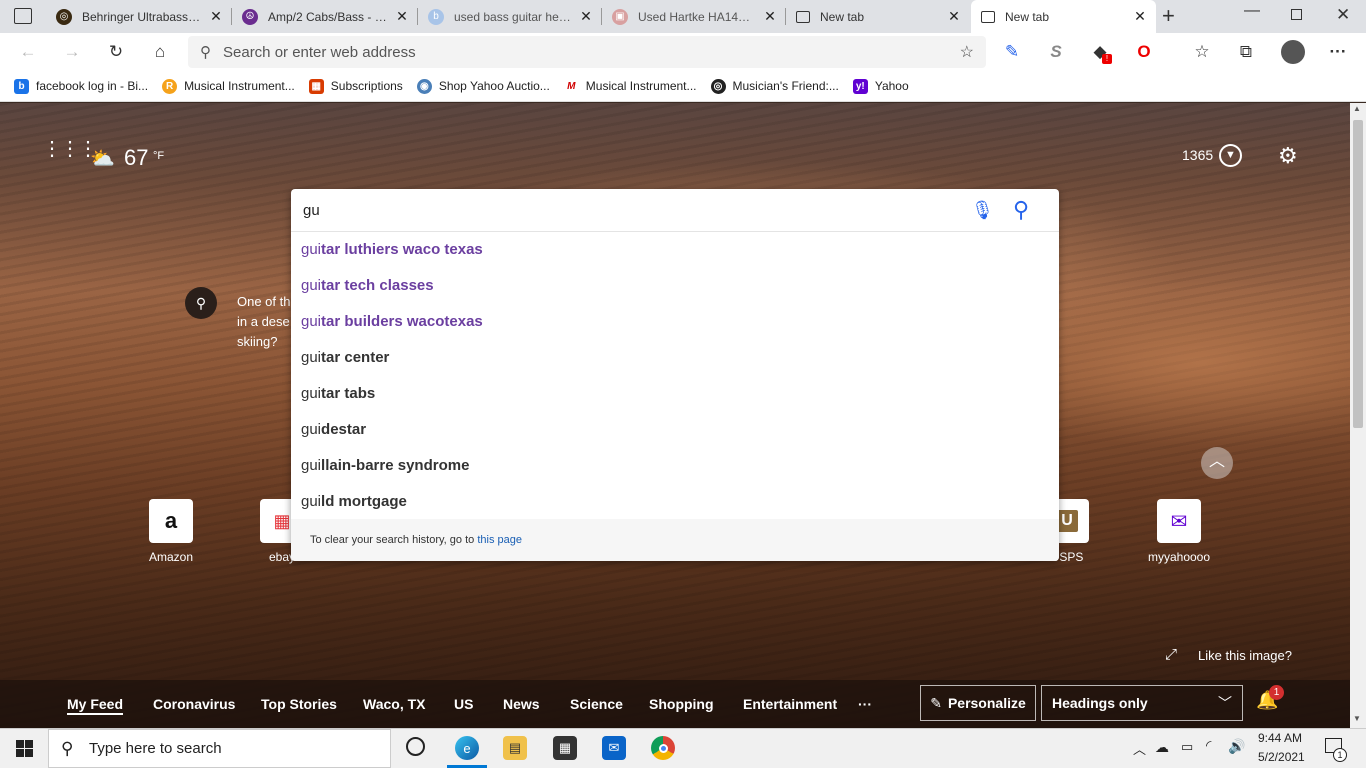 The image size is (1366, 768). What do you see at coordinates (878, 16) in the screenshot?
I see `tab-new-tab-1: New tab ✕` at bounding box center [878, 16].